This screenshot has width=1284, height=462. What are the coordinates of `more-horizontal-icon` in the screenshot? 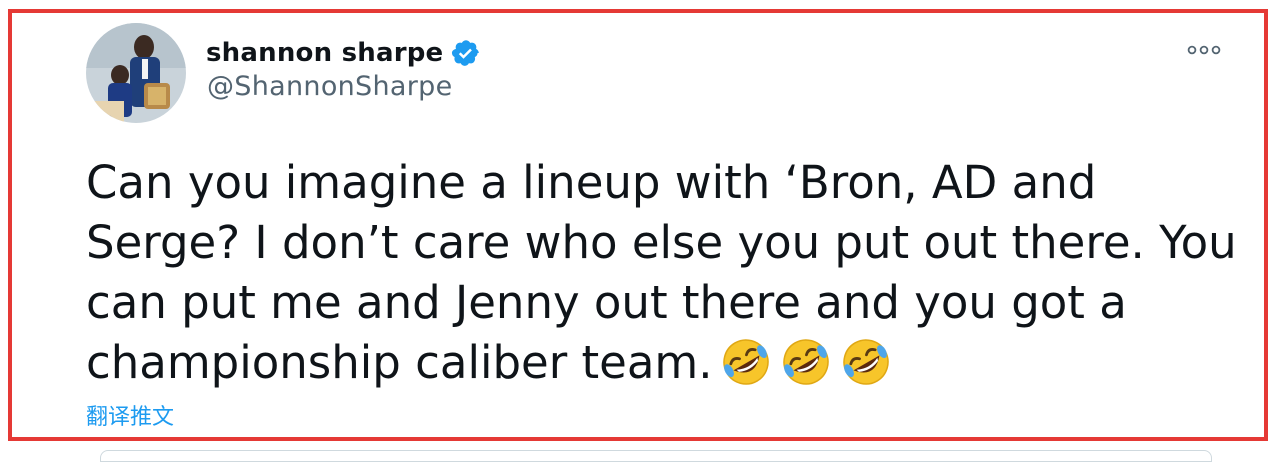 It's located at (1204, 50).